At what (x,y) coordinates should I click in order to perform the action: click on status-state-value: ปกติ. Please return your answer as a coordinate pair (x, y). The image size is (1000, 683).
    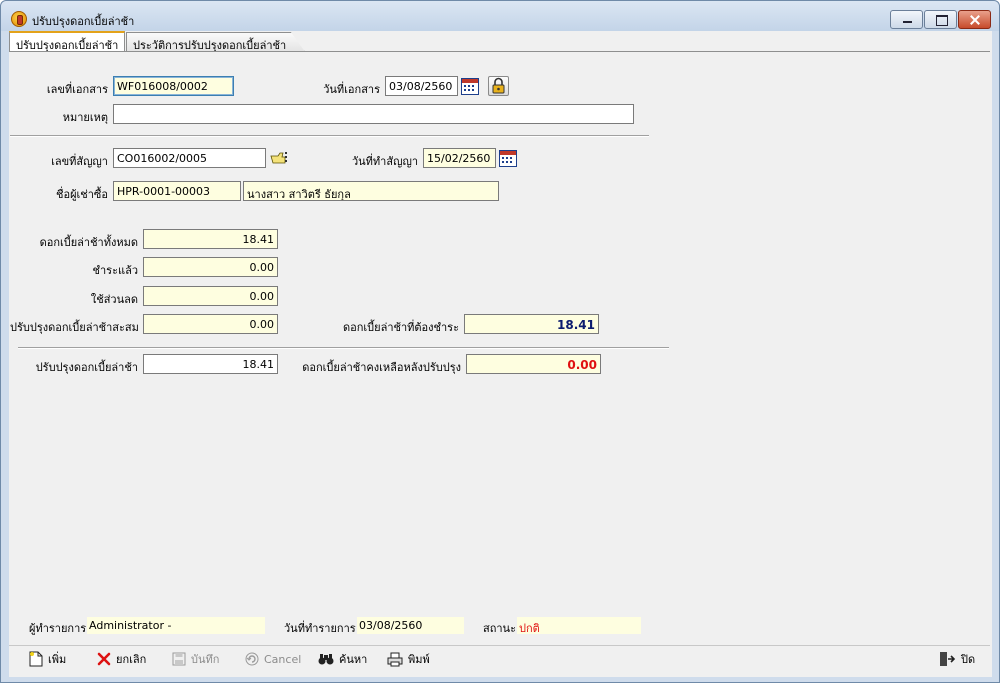
    Looking at the image, I should click on (579, 626).